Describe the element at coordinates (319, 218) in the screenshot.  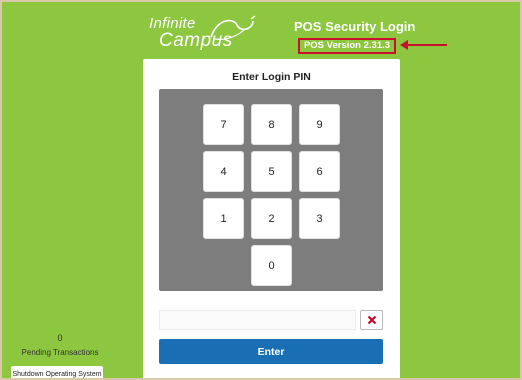
I see `key-3: 3` at that location.